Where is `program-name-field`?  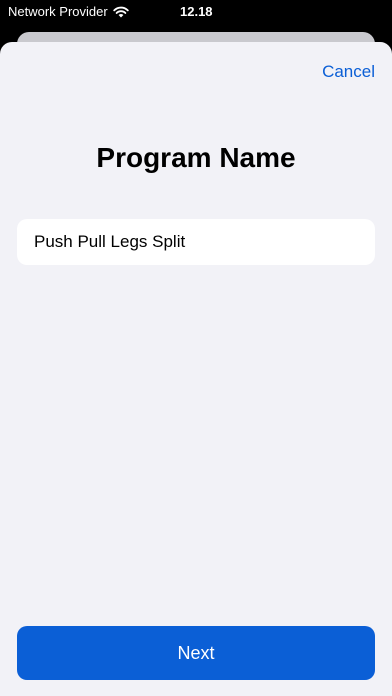 program-name-field is located at coordinates (196, 242).